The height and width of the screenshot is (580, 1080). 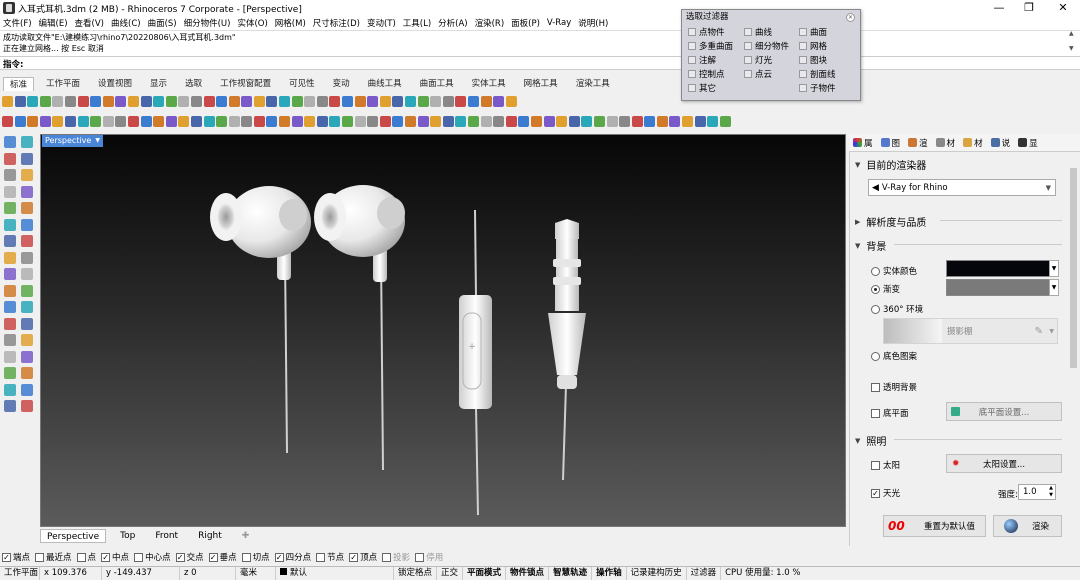 I want to click on lock-grid-toggle: 锁定格点, so click(x=416, y=573).